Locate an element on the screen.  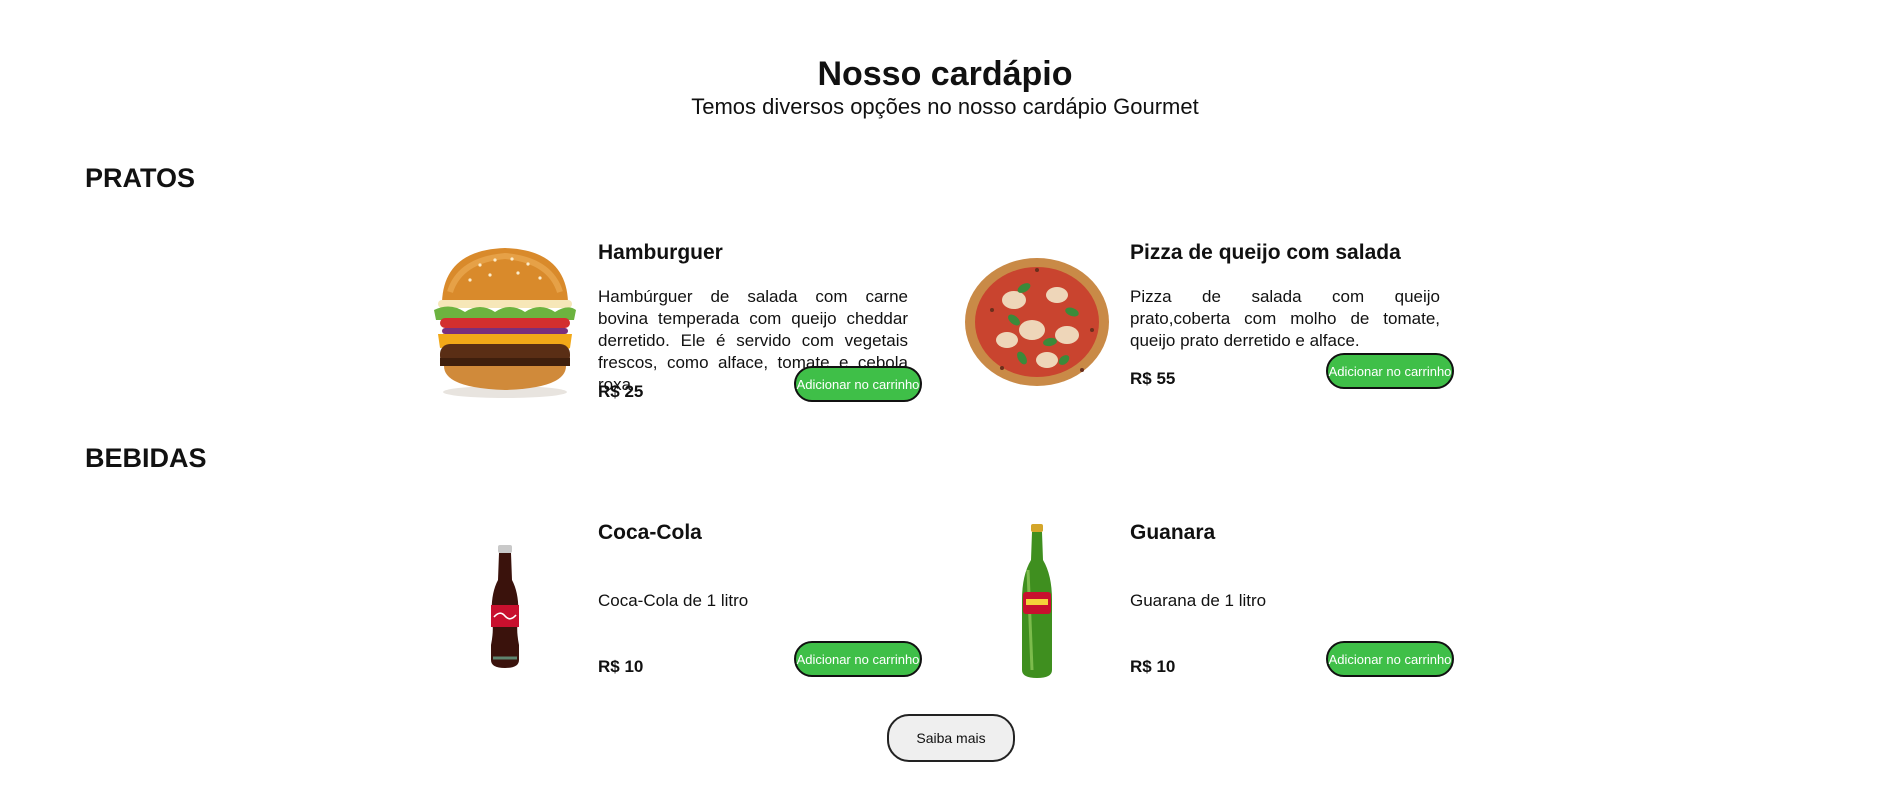
item-price: R$ 25 is located at coordinates (621, 391).